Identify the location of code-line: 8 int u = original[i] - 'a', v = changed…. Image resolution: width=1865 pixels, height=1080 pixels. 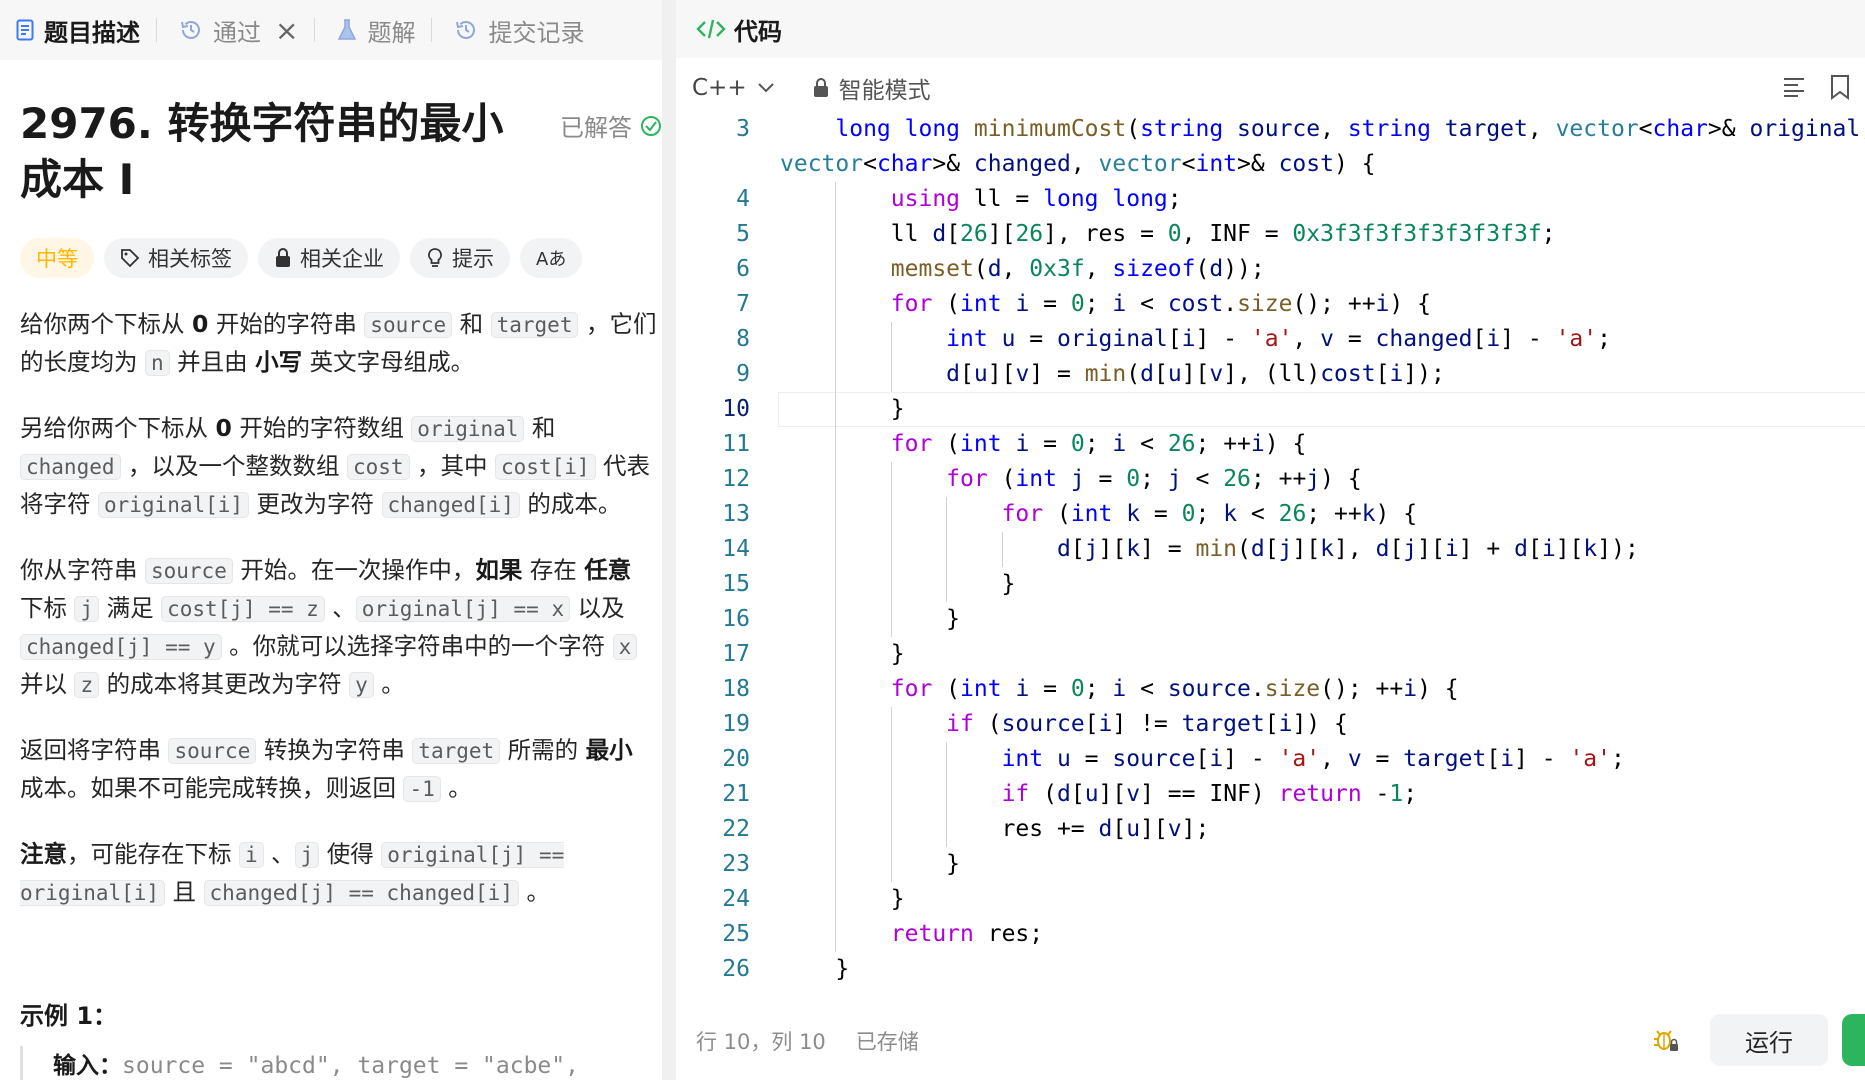
(1270, 339).